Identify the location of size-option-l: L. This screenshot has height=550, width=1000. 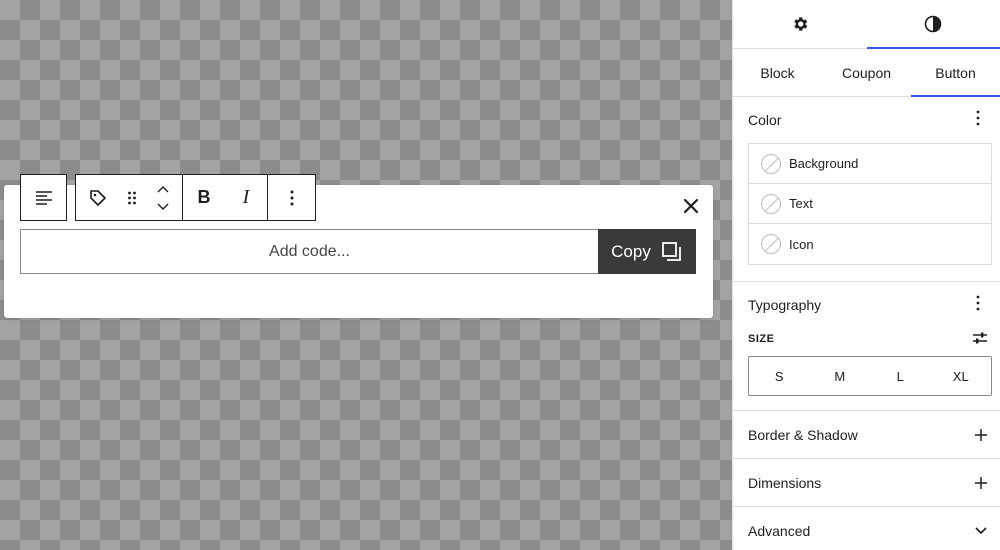
(900, 376).